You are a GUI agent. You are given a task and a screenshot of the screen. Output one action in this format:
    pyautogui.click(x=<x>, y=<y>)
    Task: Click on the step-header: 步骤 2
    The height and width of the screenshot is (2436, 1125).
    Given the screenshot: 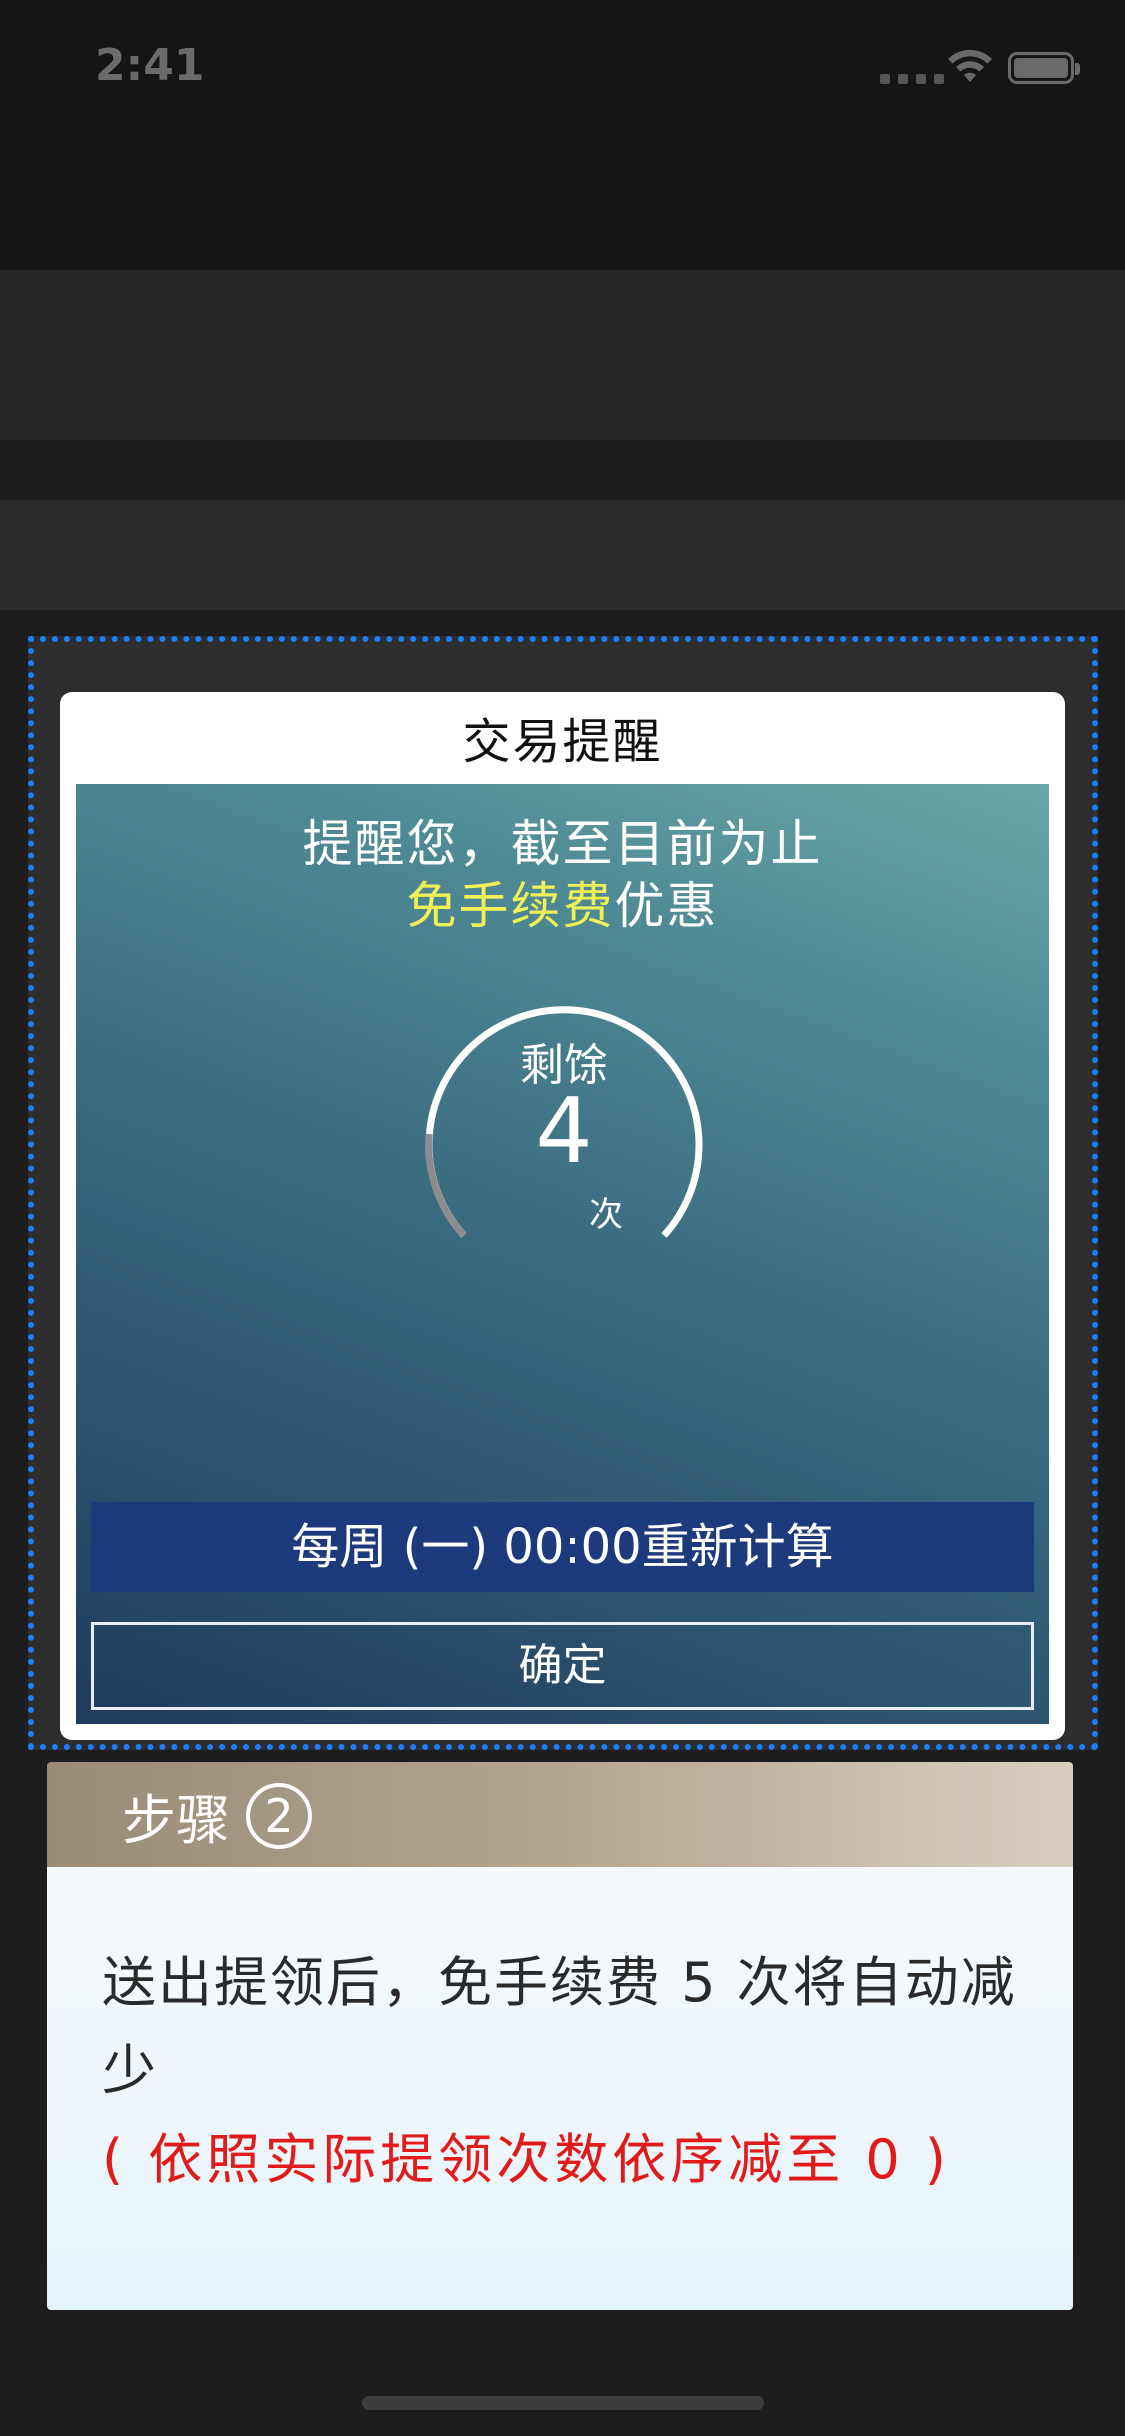 What is the action you would take?
    pyautogui.click(x=560, y=1814)
    